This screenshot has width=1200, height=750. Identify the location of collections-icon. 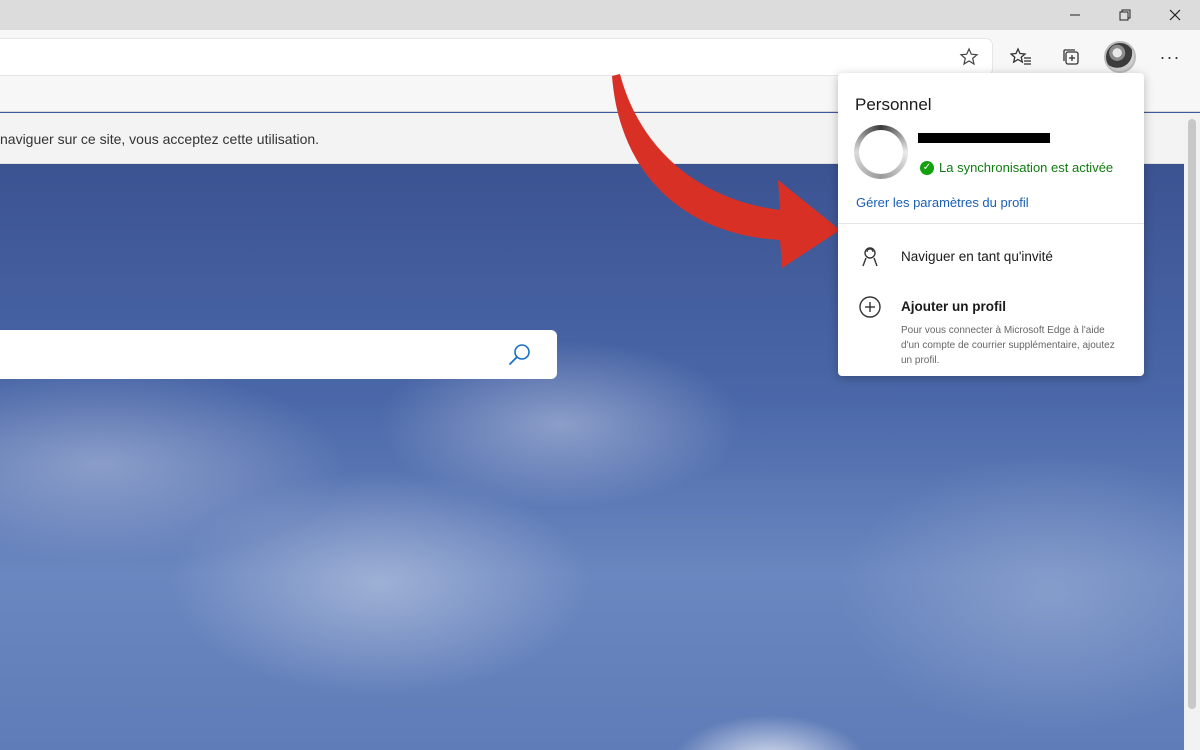
(1071, 57).